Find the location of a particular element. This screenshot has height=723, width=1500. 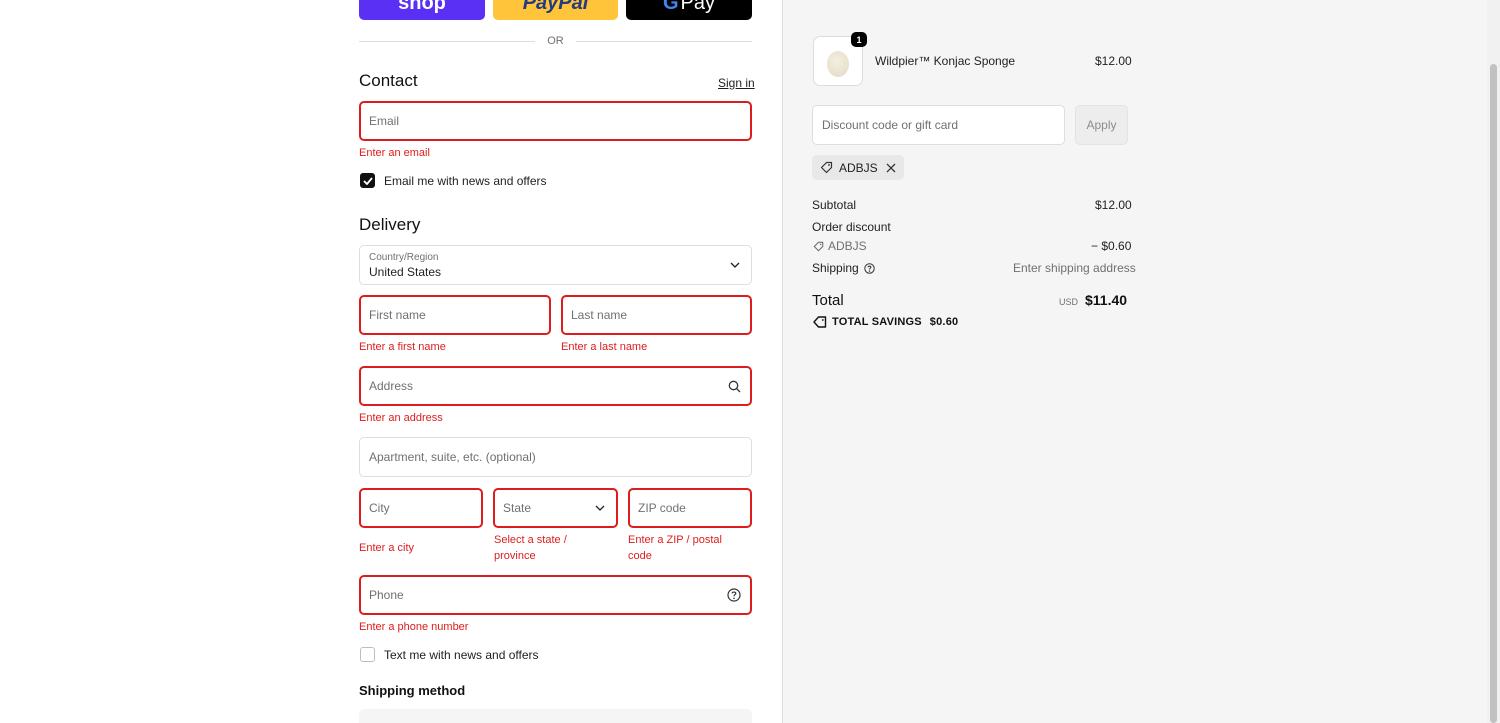

discount-code-input: Discount code or gift card is located at coordinates (938, 125).